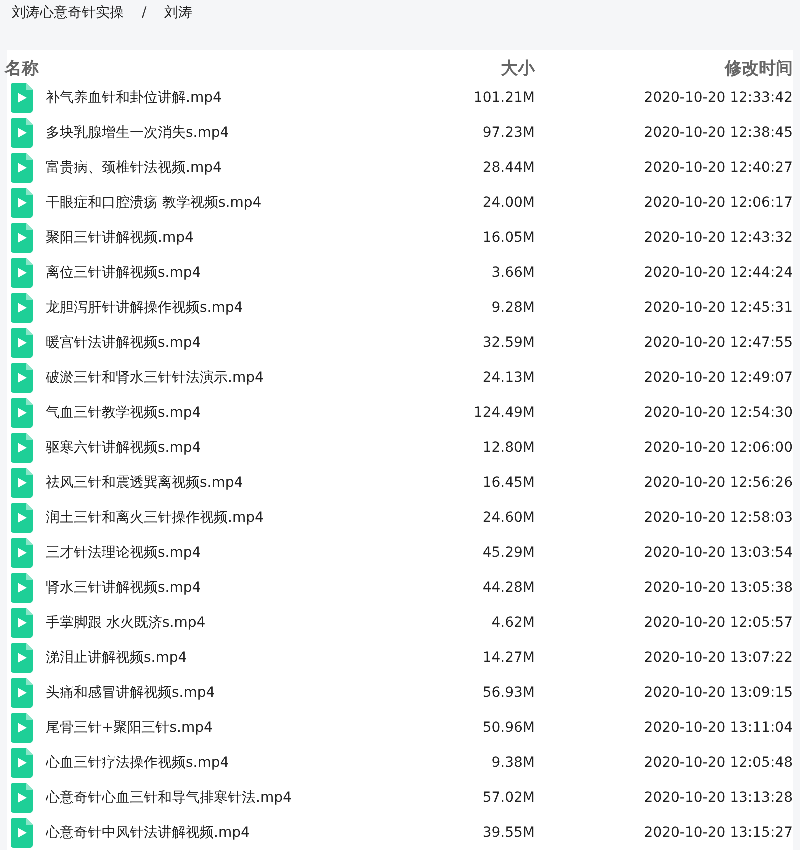 This screenshot has width=800, height=850. What do you see at coordinates (512, 622) in the screenshot?
I see `file-size: 4.62M` at bounding box center [512, 622].